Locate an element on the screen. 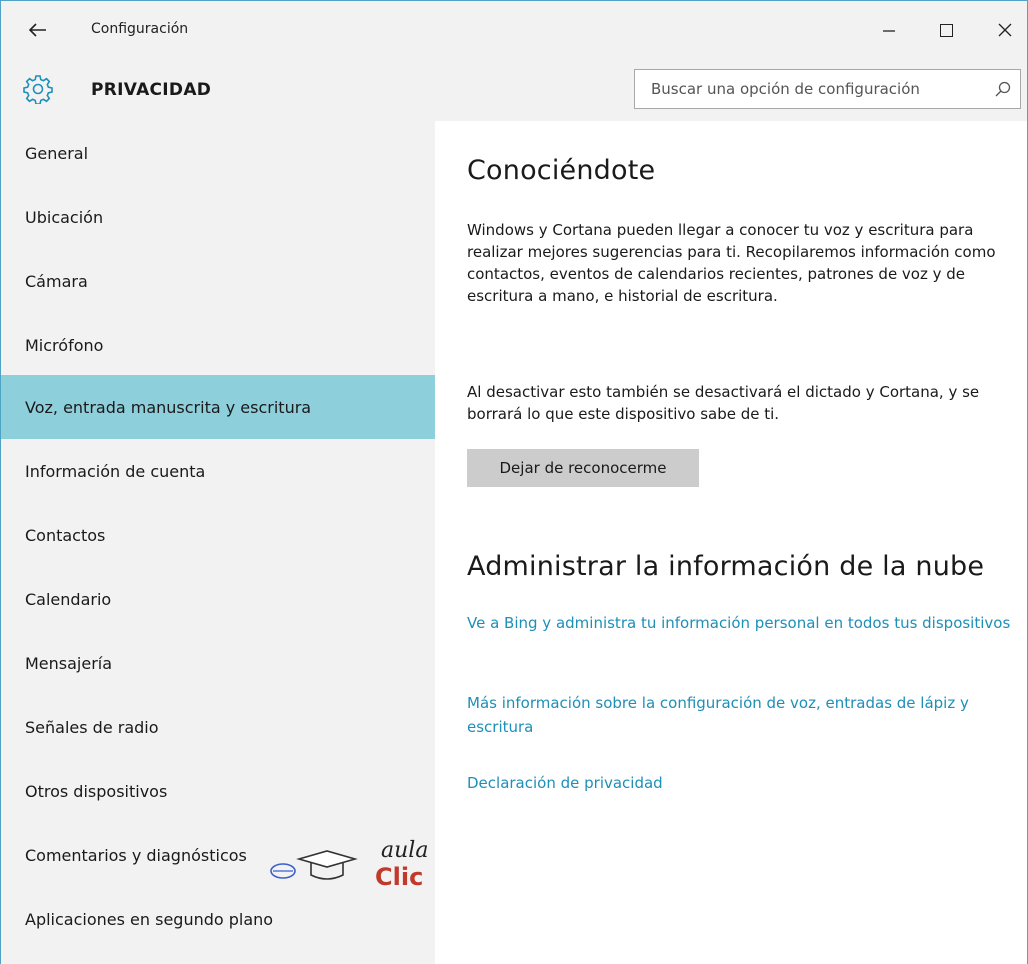  sidebar-item-label: Mensajería is located at coordinates (69, 663).